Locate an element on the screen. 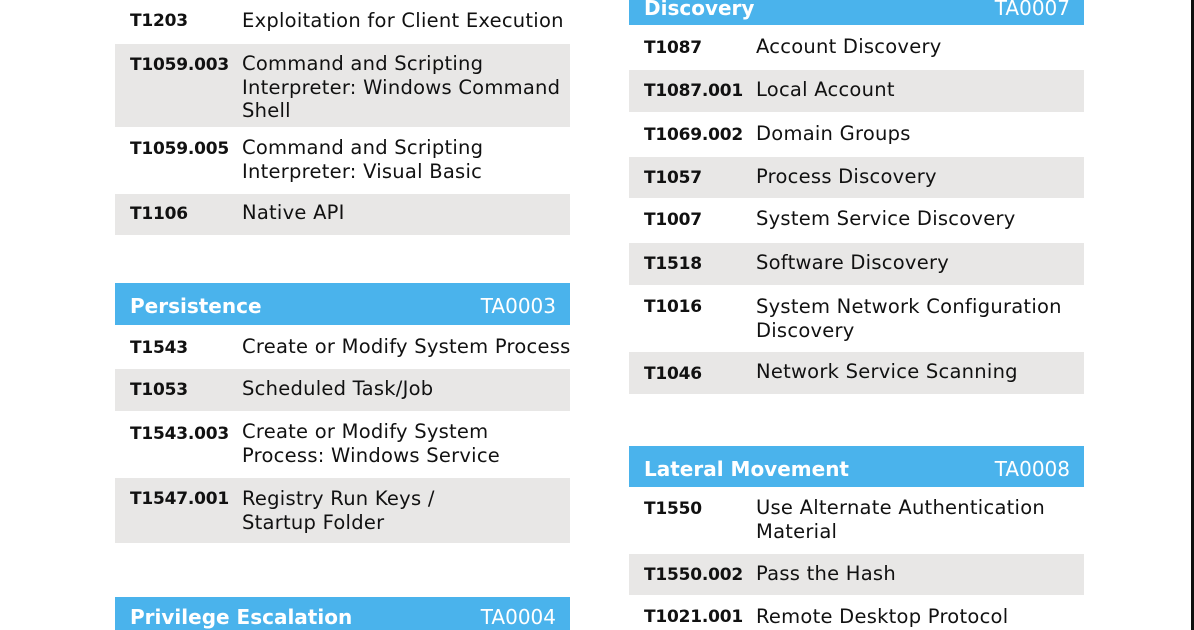 Image resolution: width=1194 pixels, height=630 pixels. table-row: T1518 Software Discovery is located at coordinates (856, 264).